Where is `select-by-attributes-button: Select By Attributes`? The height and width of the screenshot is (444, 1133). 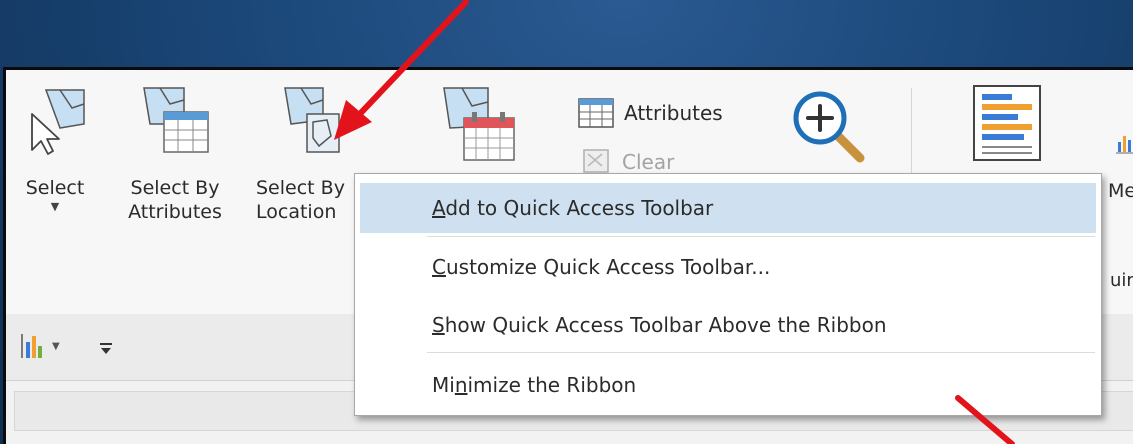 select-by-attributes-button: Select By Attributes is located at coordinates (175, 154).